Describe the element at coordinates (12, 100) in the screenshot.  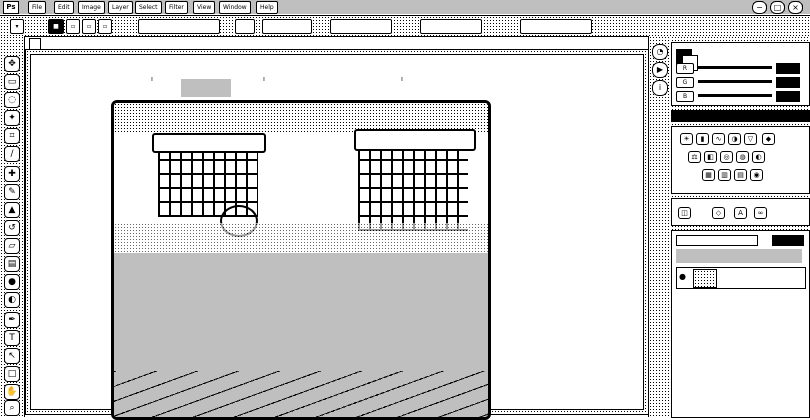
I see `lasso-icon: ◌` at that location.